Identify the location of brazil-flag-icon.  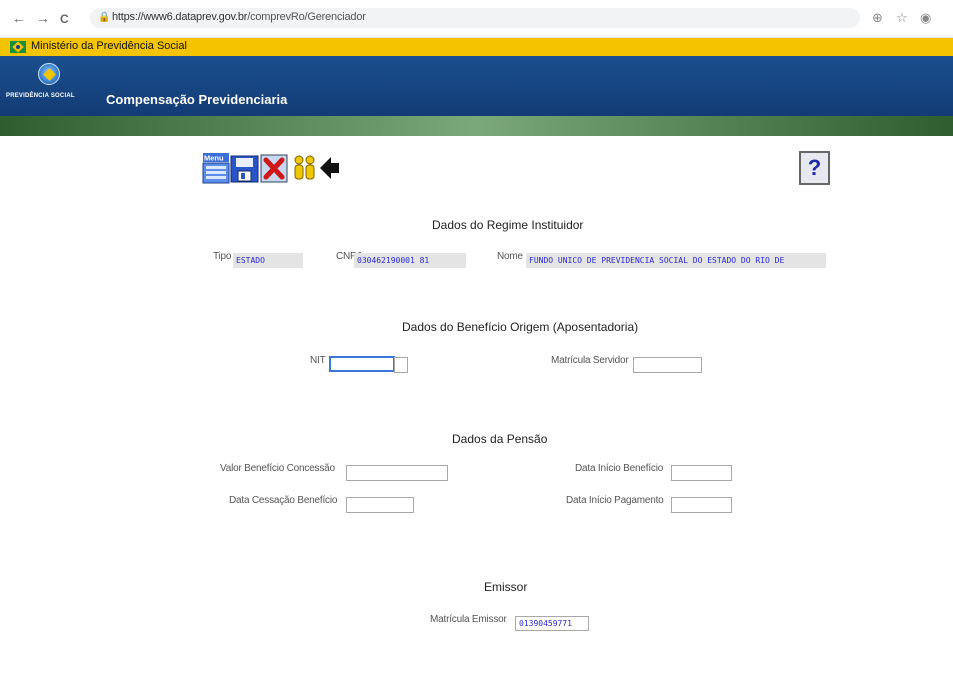
(18, 47).